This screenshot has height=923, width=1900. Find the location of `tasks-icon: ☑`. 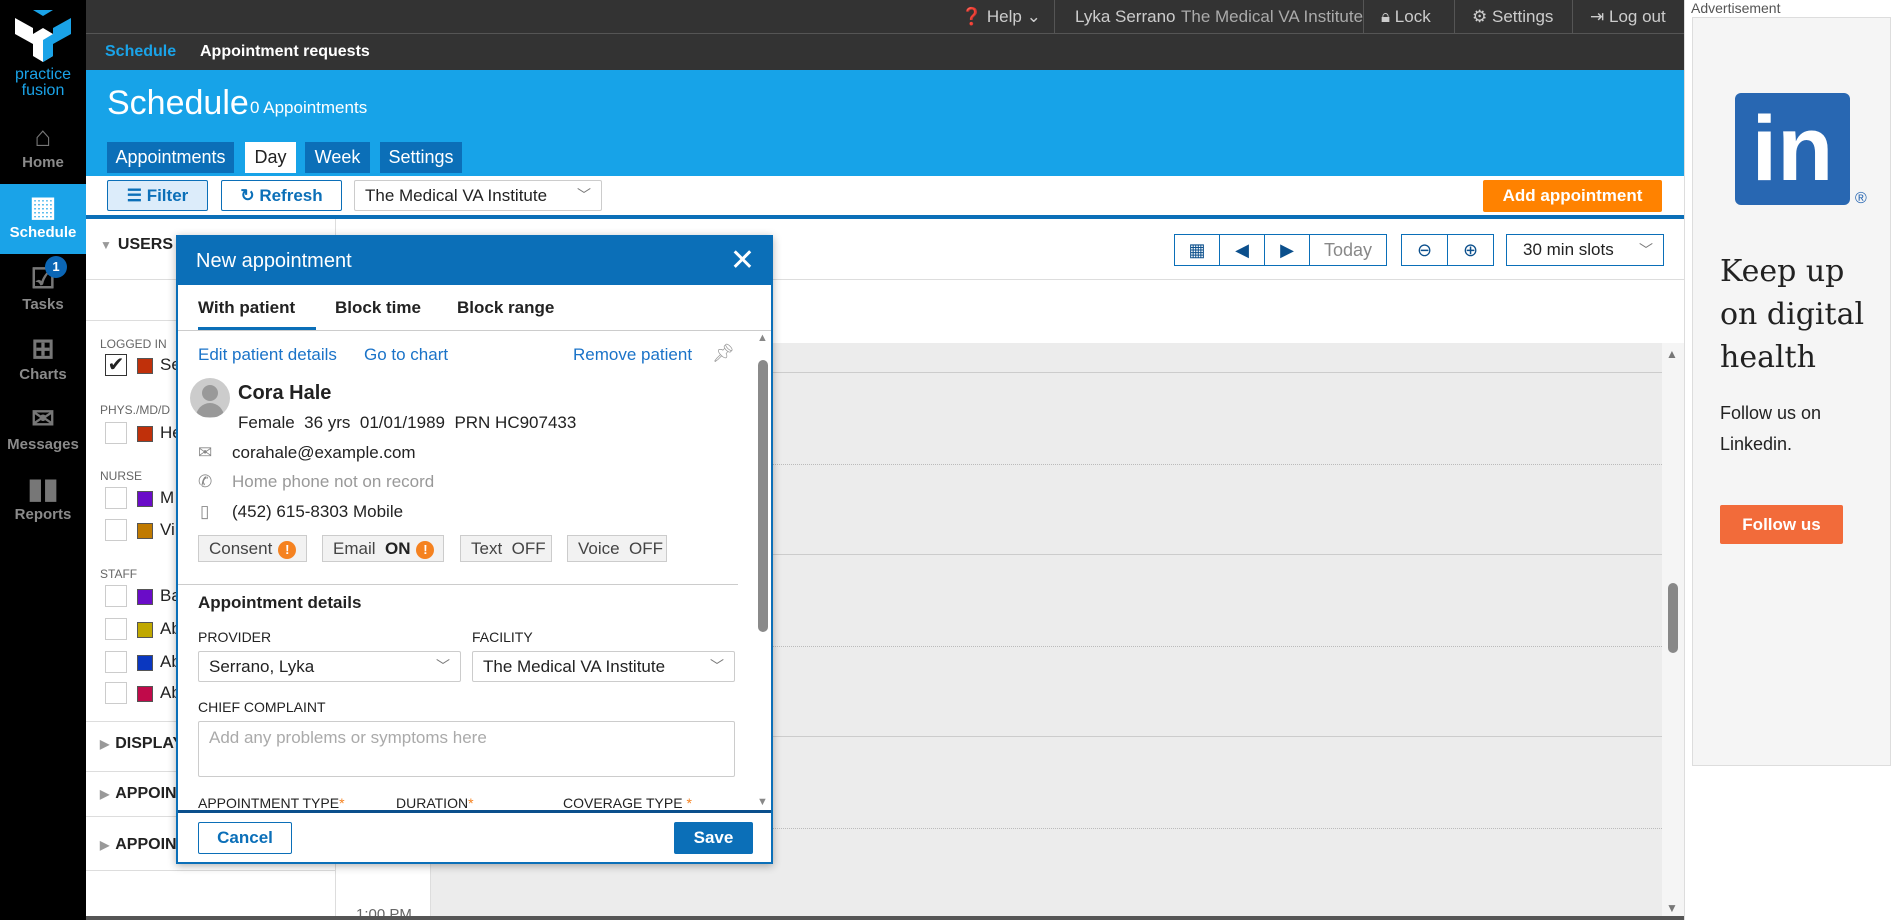

tasks-icon: ☑ is located at coordinates (43, 278).